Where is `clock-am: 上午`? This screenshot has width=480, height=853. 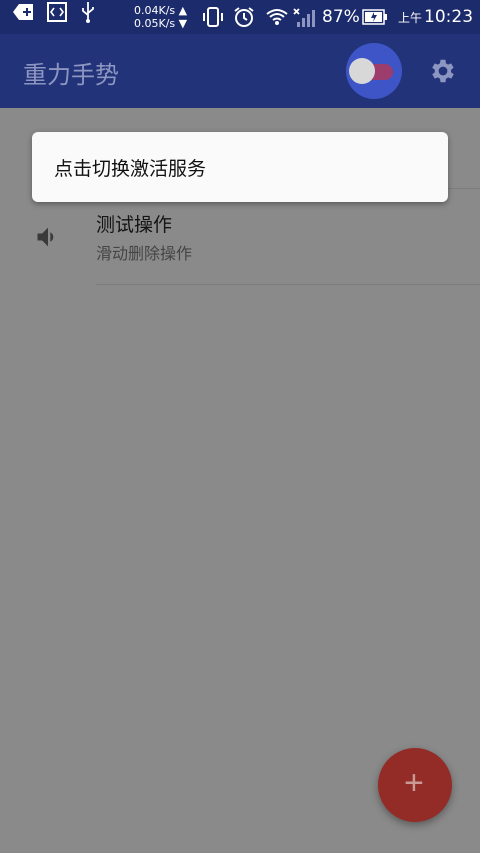
clock-am: 上午 is located at coordinates (410, 17).